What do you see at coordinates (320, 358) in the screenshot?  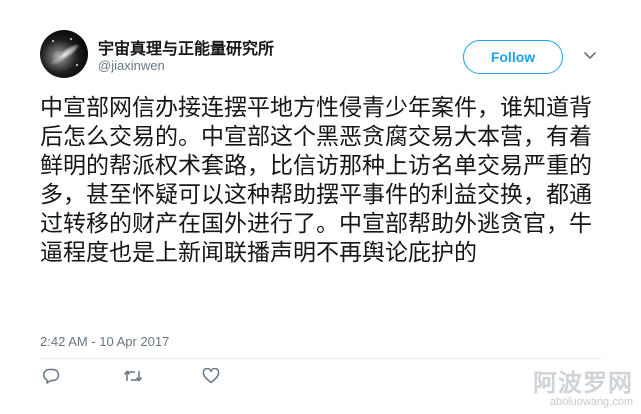 I see `divider` at bounding box center [320, 358].